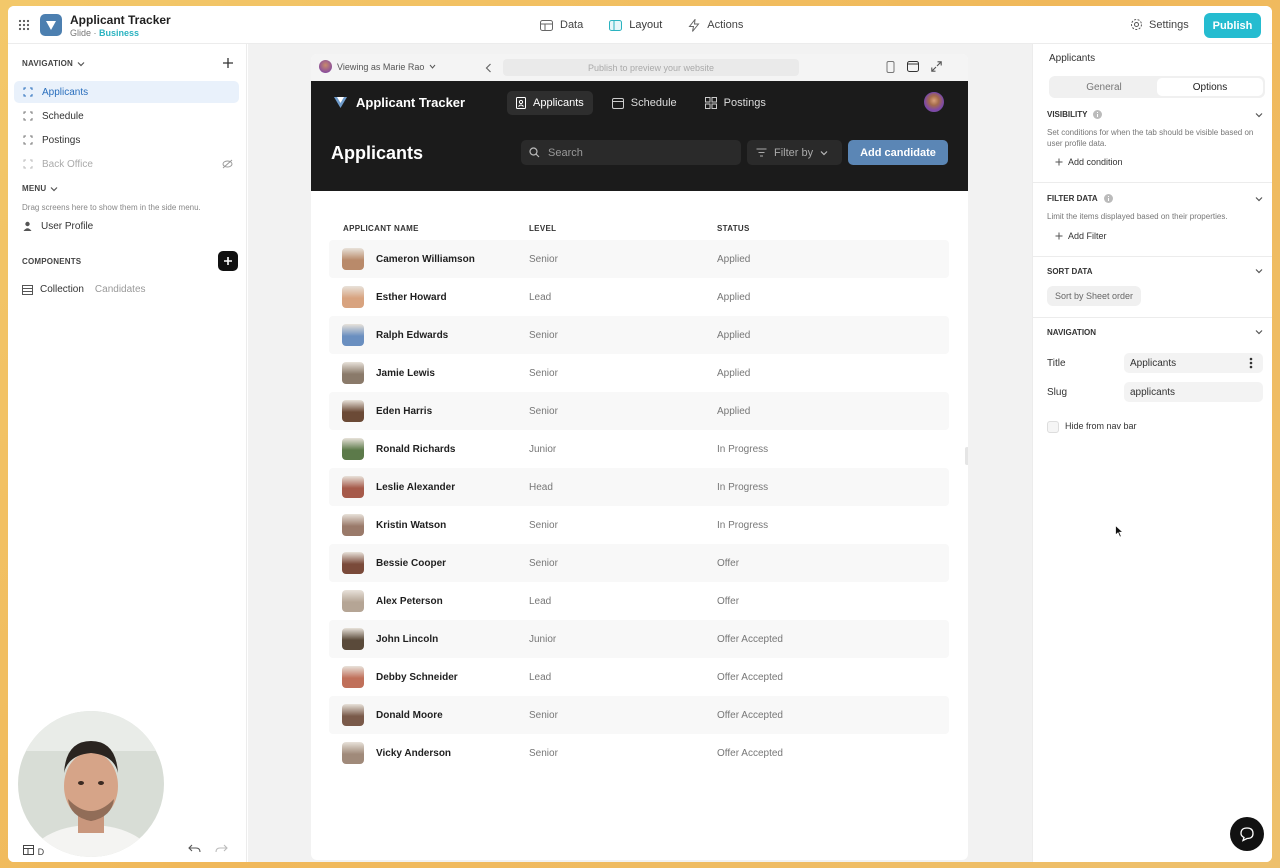 The image size is (1280, 868). I want to click on menu-section-header: MENU, so click(40, 188).